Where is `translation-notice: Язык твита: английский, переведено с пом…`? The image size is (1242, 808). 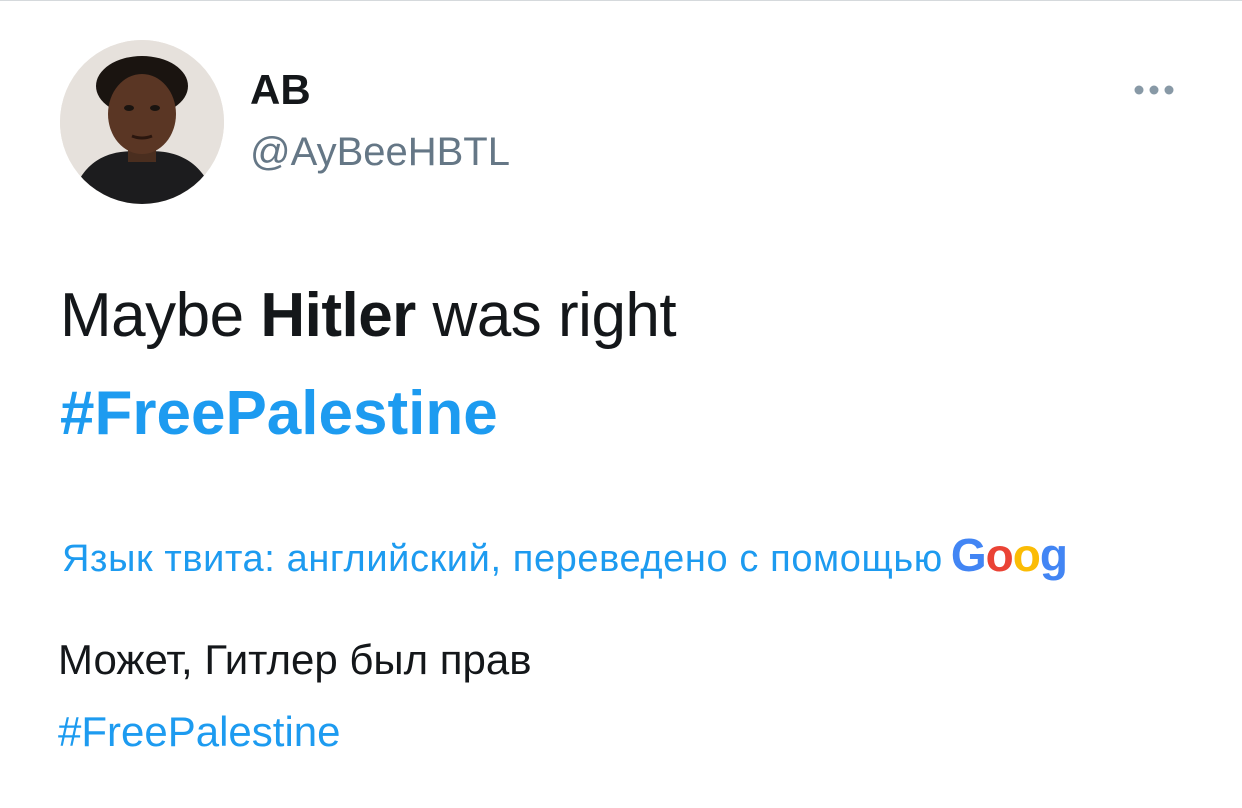
translation-notice: Язык твита: английский, переведено с пом… is located at coordinates (619, 558).